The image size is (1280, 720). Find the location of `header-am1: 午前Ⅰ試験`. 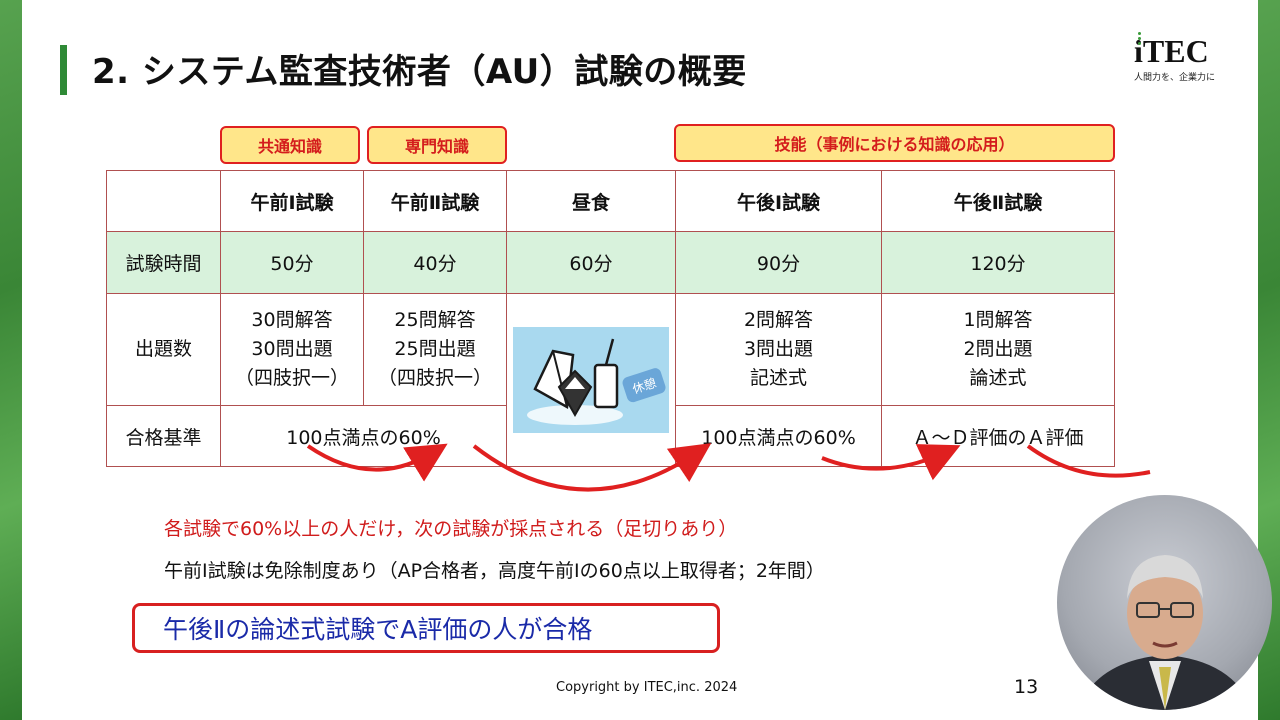

header-am1: 午前Ⅰ試験 is located at coordinates (292, 201).